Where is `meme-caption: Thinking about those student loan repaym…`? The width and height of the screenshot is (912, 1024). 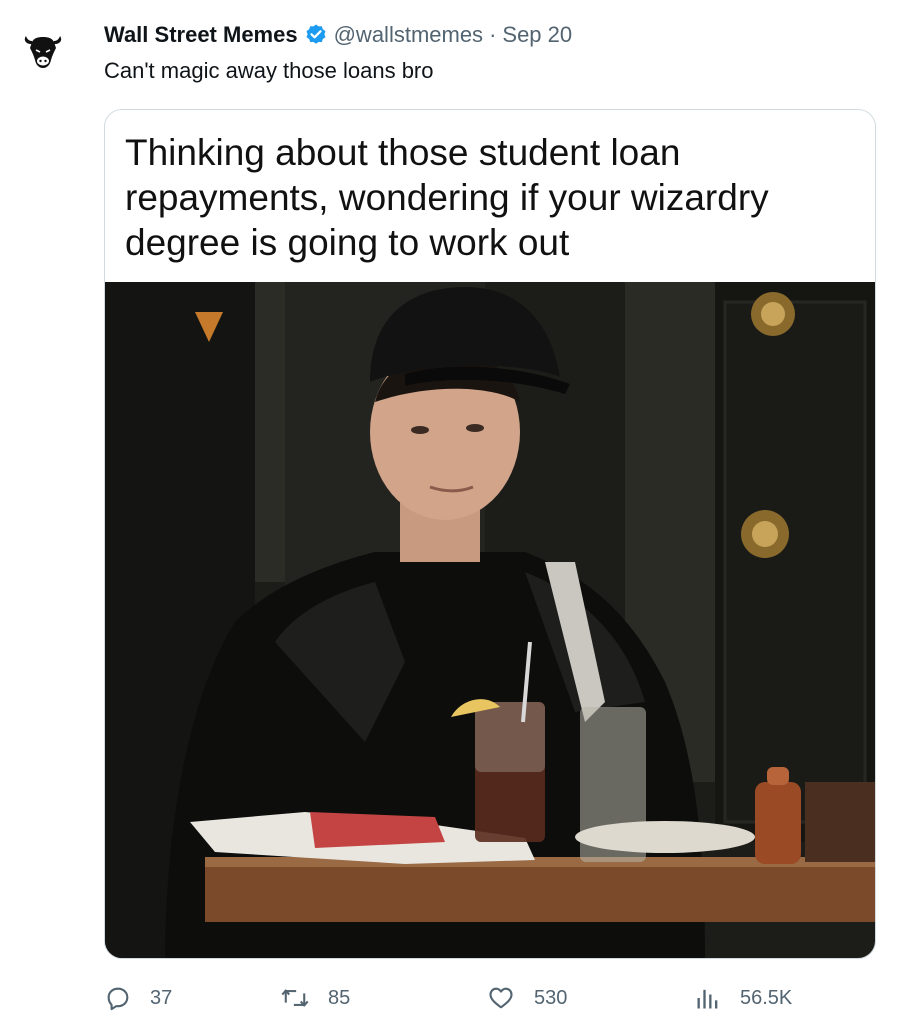
meme-caption: Thinking about those student loan repaym… is located at coordinates (490, 196).